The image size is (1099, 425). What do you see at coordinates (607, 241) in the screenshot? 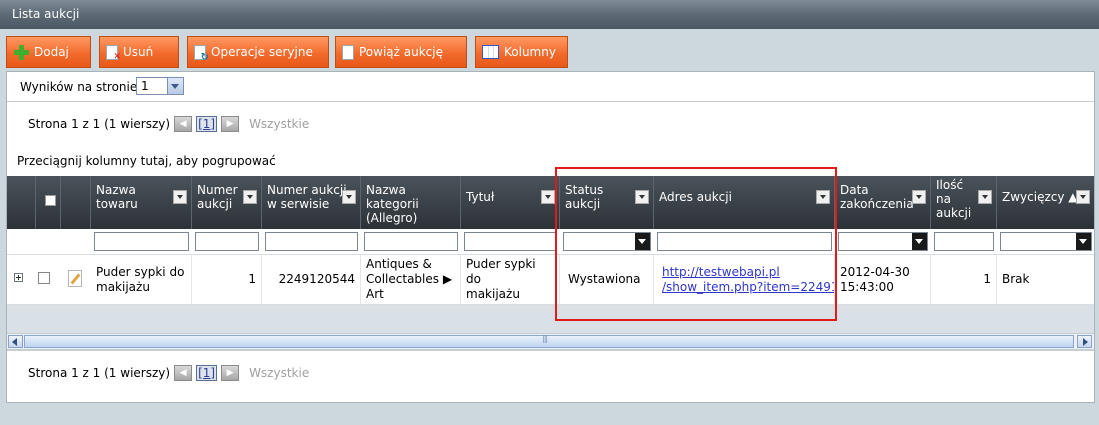
I see `filter-status-select` at bounding box center [607, 241].